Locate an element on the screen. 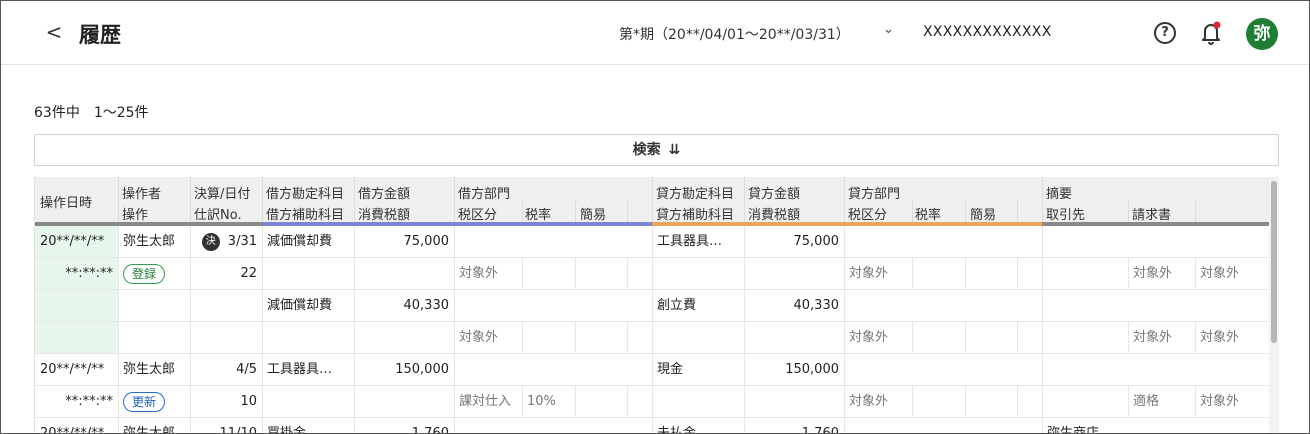  col-debit-amount: 借方金額 is located at coordinates (384, 194).